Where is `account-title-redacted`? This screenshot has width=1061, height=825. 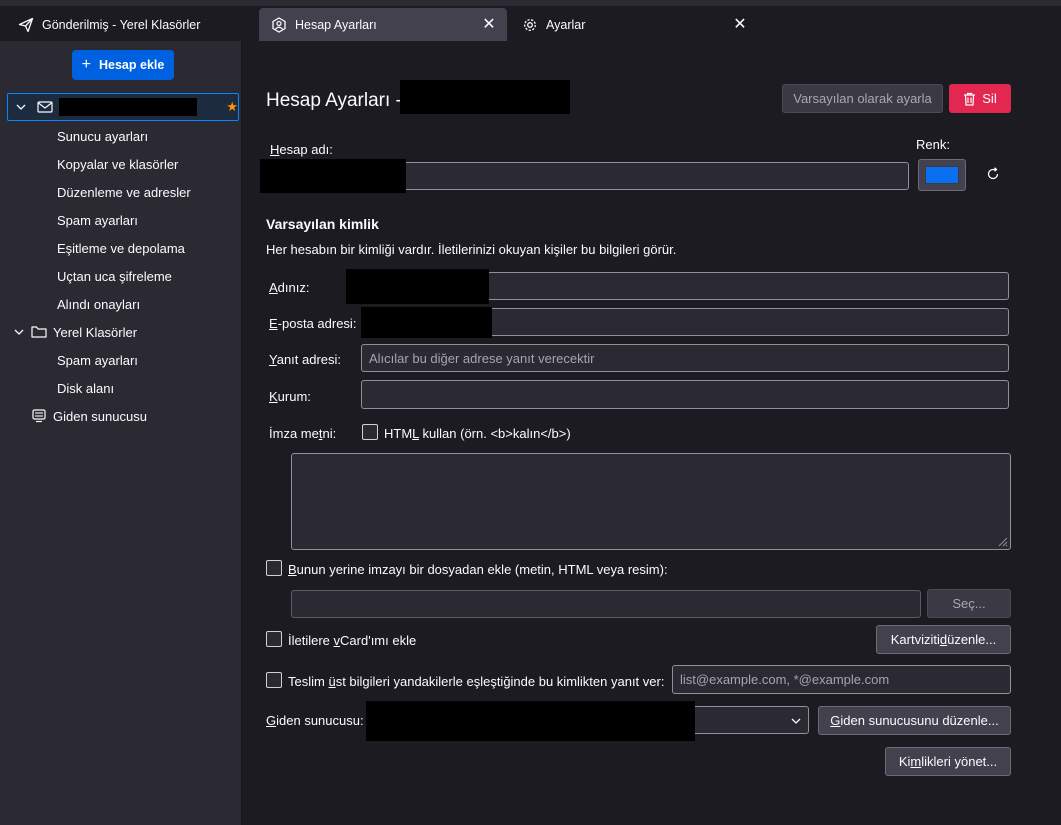
account-title-redacted is located at coordinates (485, 97).